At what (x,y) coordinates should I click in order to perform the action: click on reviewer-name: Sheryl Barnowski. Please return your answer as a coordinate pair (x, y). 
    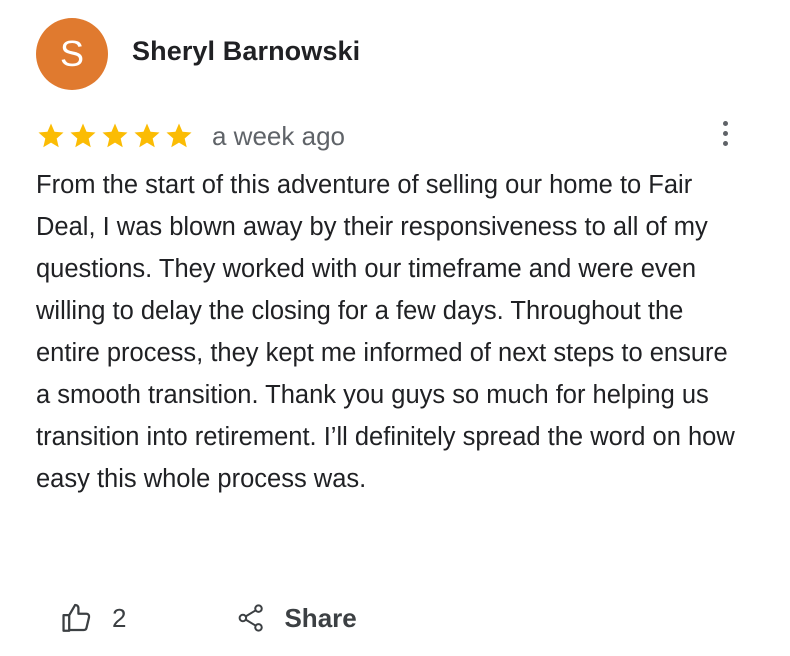
    Looking at the image, I should click on (246, 51).